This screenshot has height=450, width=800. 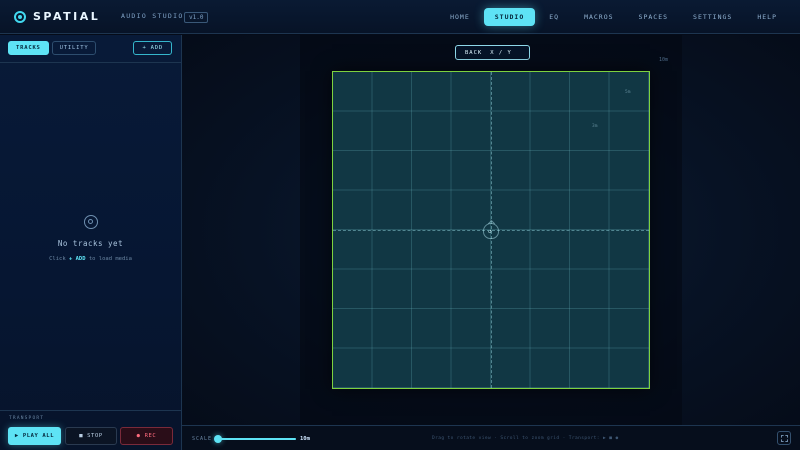 I want to click on view-back-label: BACK, so click(x=473, y=53).